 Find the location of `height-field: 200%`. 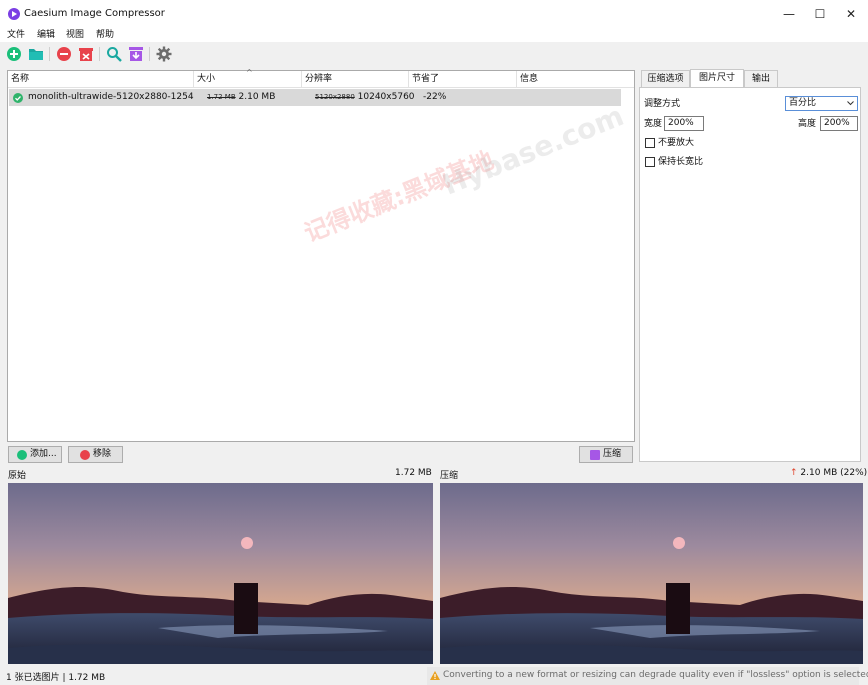

height-field: 200% is located at coordinates (839, 123).